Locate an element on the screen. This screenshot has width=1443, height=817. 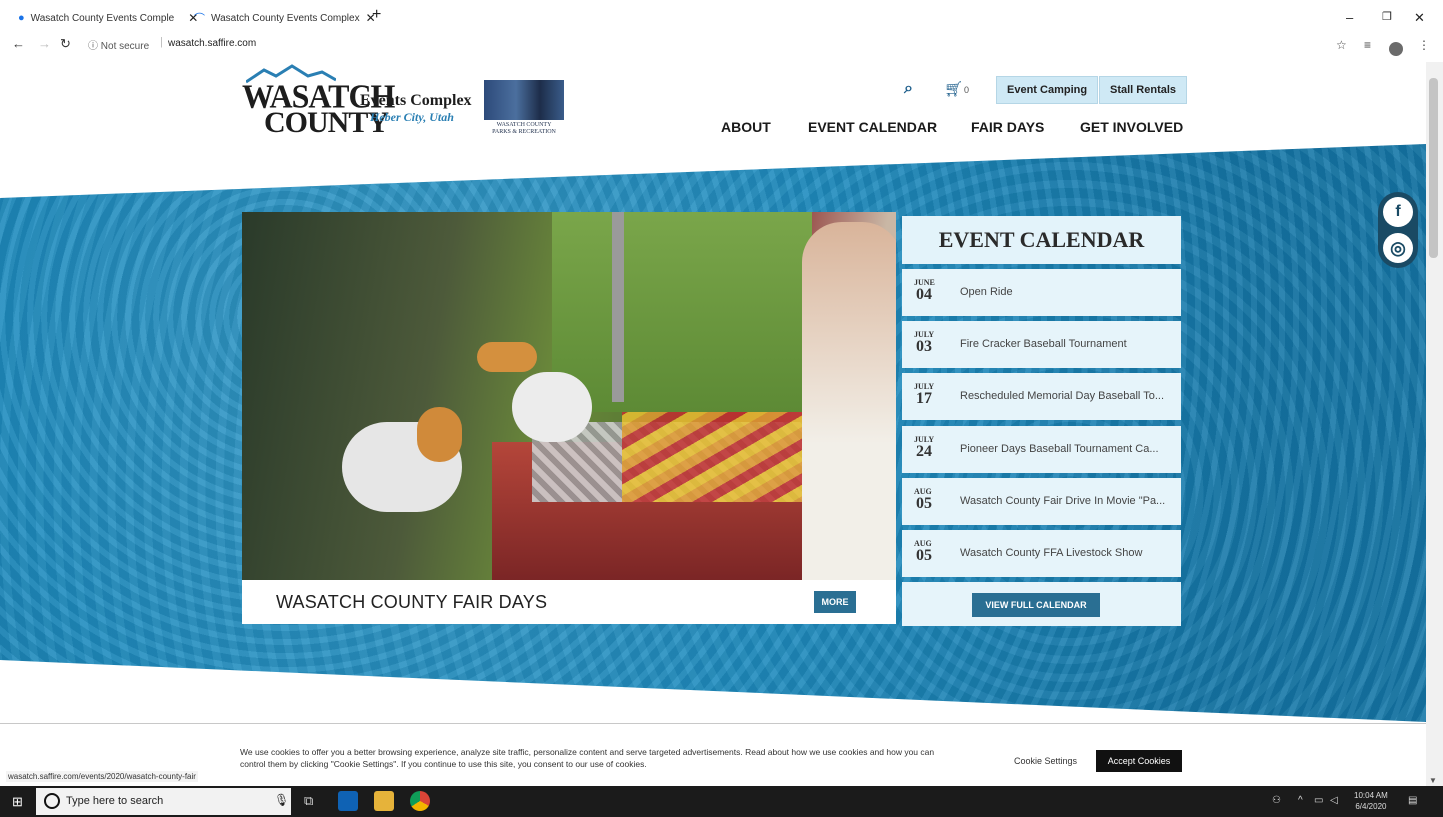
clock-time: 10:04 AM is located at coordinates (1371, 795).